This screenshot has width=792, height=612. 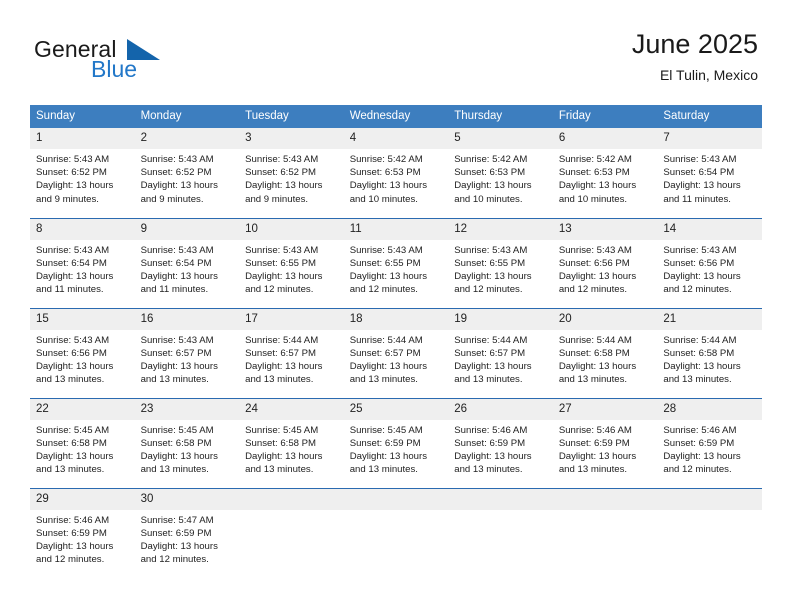 I want to click on day-number: 30, so click(x=187, y=499).